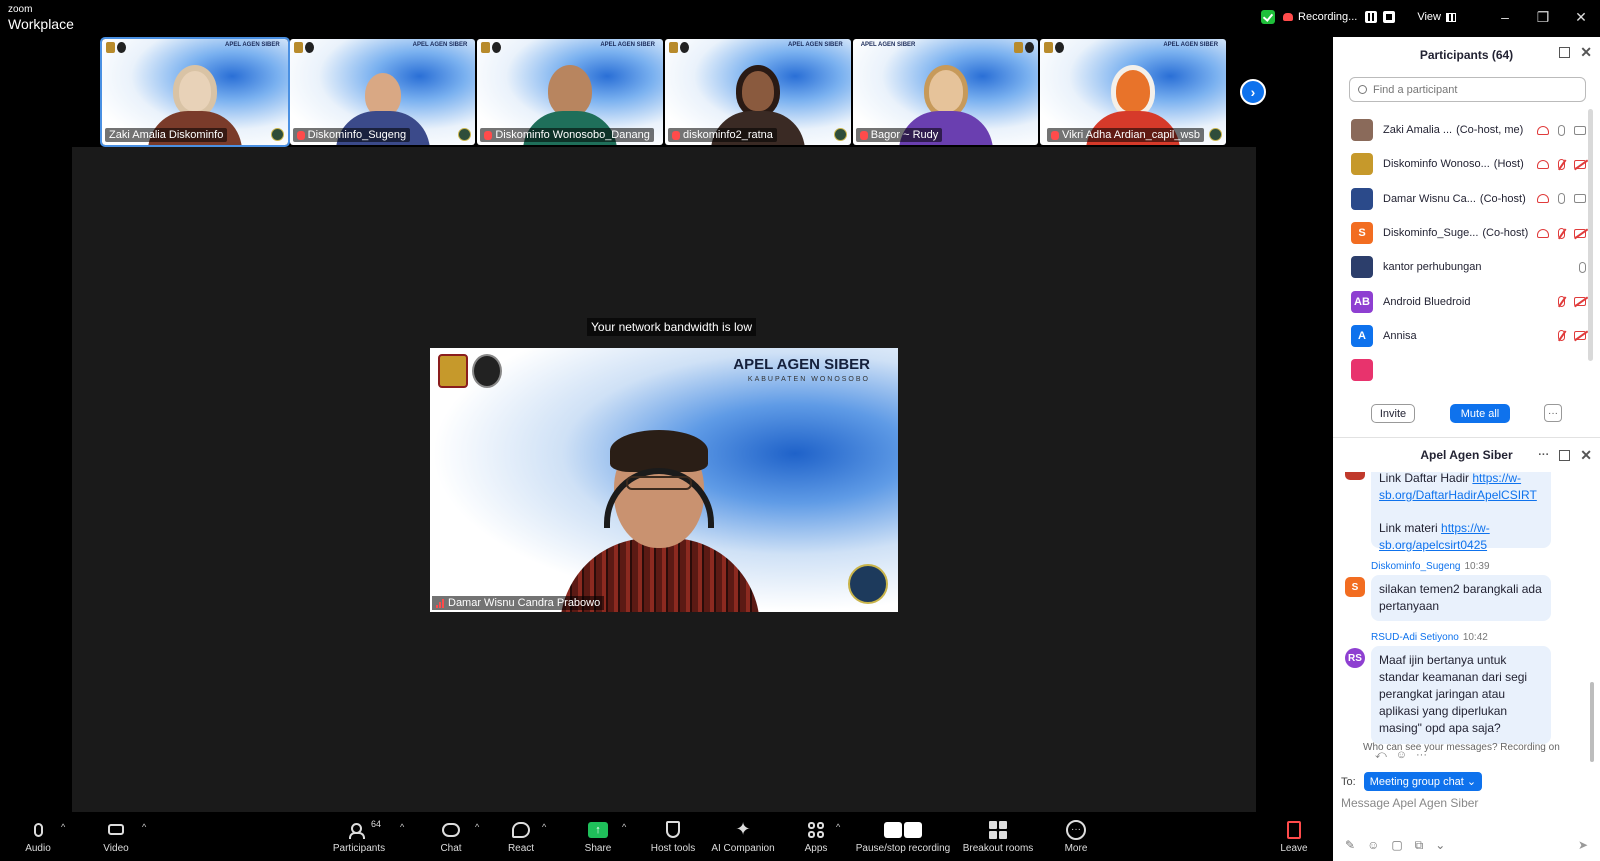 This screenshot has height=861, width=1600. What do you see at coordinates (1430, 566) in the screenshot?
I see `message-sender: Diskominfo_Sugeng 10:39` at bounding box center [1430, 566].